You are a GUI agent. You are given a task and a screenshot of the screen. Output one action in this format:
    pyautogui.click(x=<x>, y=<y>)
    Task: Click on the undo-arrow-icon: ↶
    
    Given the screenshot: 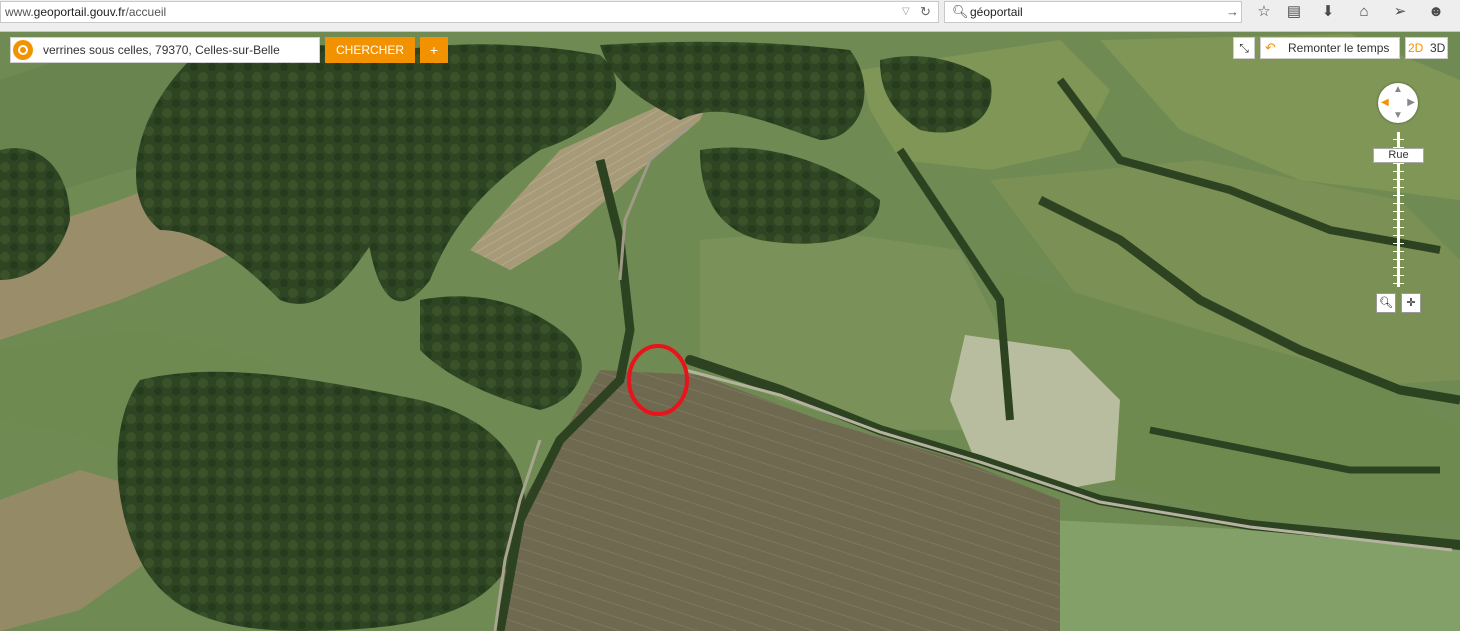 What is the action you would take?
    pyautogui.click(x=1270, y=47)
    